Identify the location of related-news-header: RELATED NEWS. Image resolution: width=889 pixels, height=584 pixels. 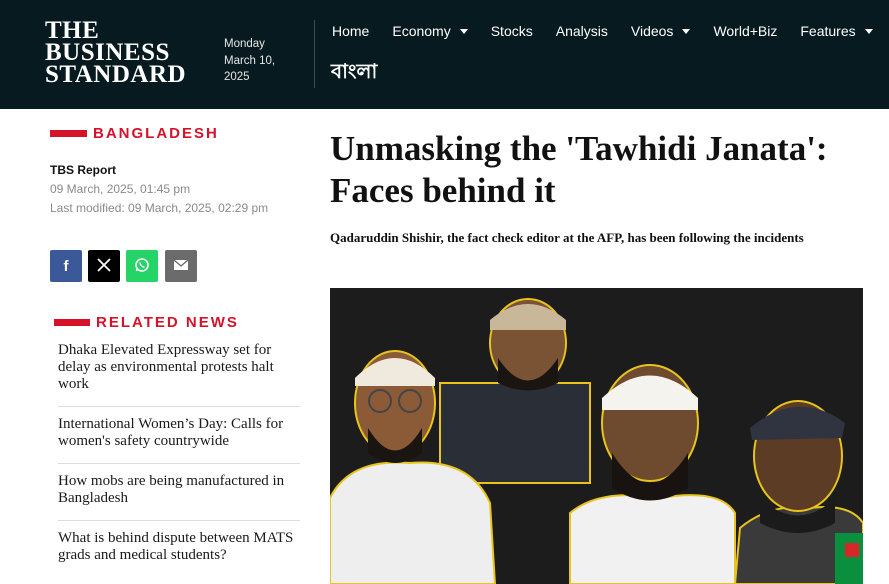
(146, 322).